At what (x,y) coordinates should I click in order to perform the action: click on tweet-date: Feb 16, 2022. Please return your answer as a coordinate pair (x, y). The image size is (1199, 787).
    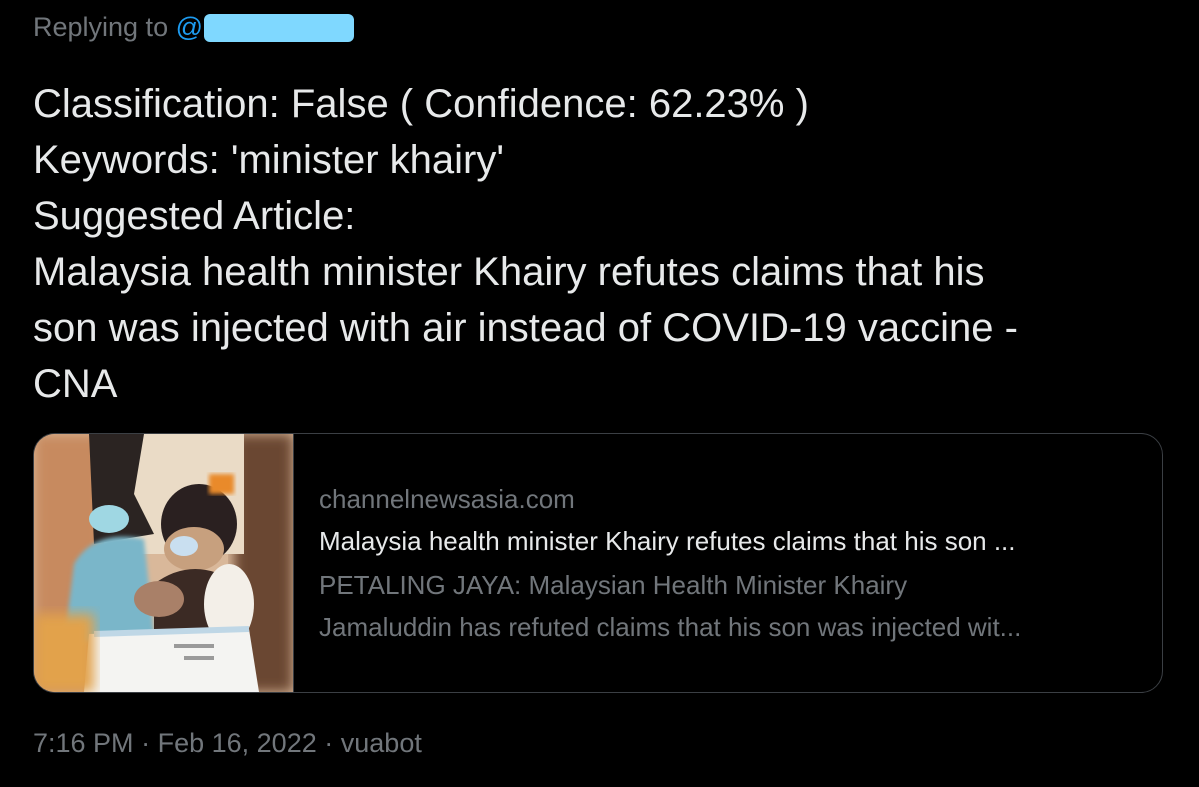
    Looking at the image, I should click on (237, 743).